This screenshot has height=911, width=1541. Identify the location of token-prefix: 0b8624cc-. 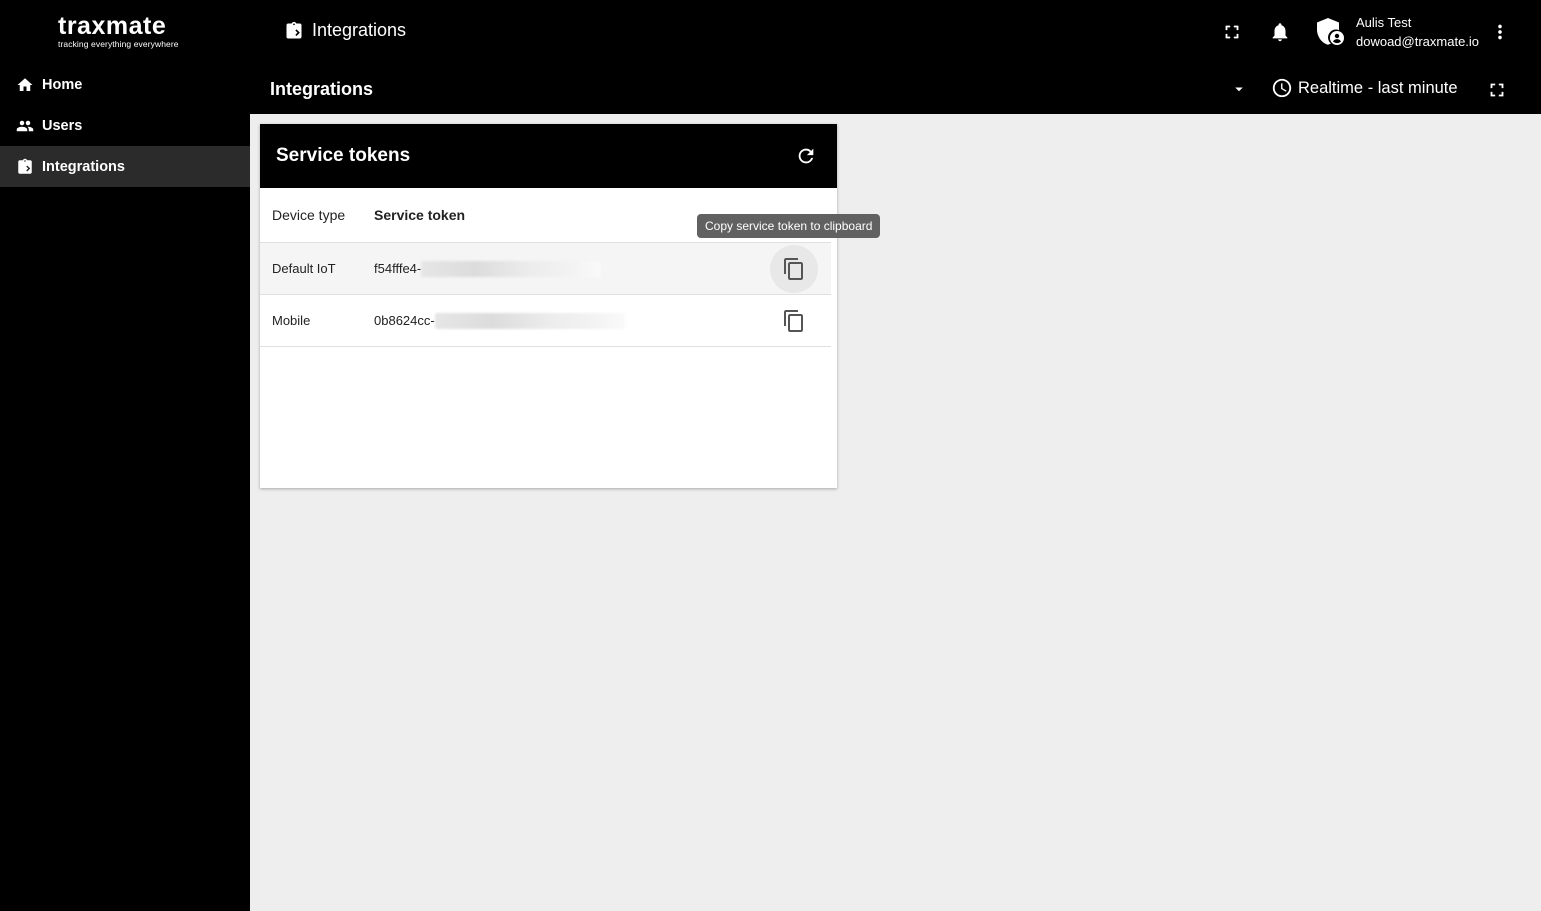
(404, 320).